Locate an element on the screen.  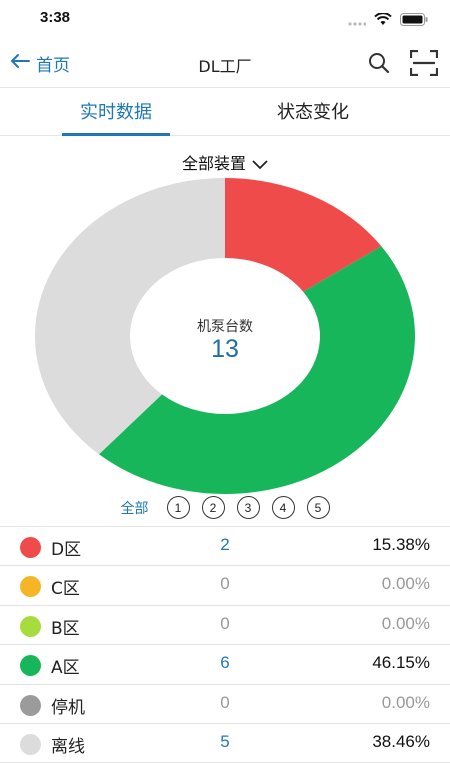
list-item-name: 停机 is located at coordinates (68, 707).